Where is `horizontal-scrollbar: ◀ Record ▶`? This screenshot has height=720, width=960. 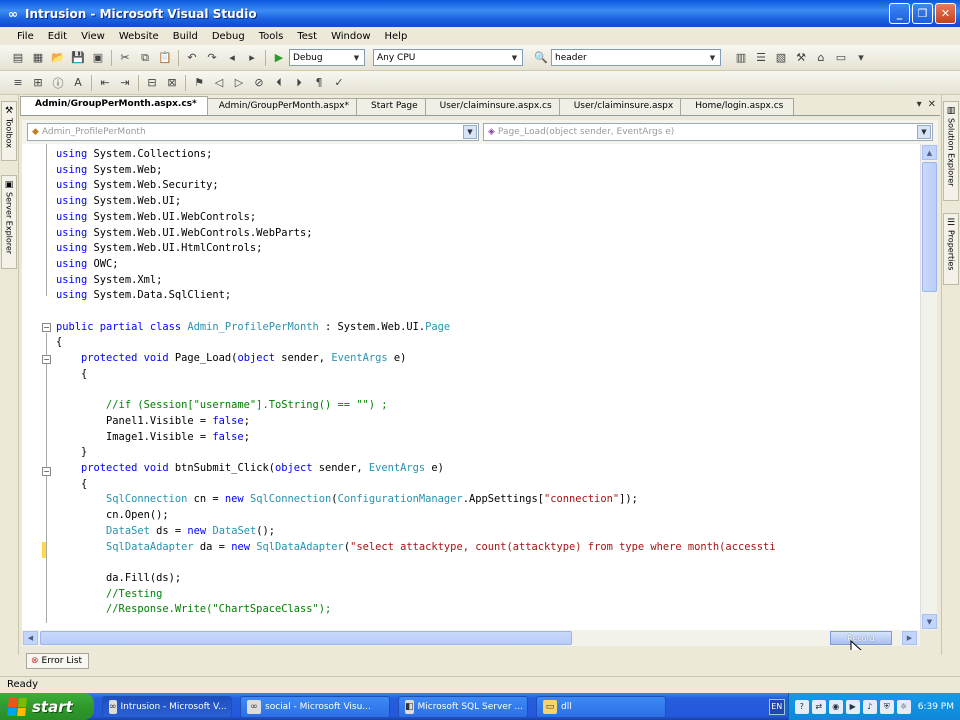
horizontal-scrollbar: ◀ Record ▶ is located at coordinates (471, 638).